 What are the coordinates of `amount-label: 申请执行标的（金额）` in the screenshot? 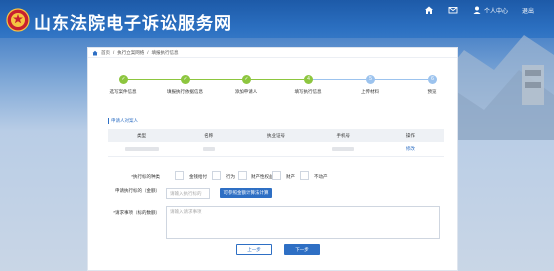 It's located at (137, 190).